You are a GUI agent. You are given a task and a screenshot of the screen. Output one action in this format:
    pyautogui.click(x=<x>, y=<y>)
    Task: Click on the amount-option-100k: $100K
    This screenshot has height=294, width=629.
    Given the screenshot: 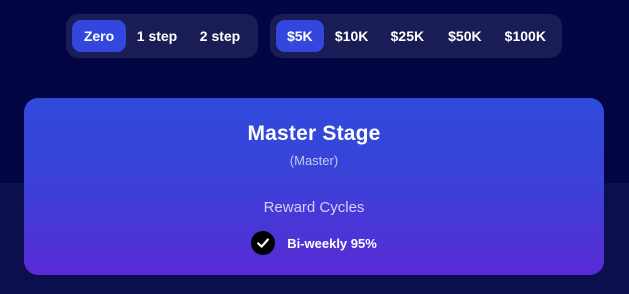 What is the action you would take?
    pyautogui.click(x=525, y=36)
    